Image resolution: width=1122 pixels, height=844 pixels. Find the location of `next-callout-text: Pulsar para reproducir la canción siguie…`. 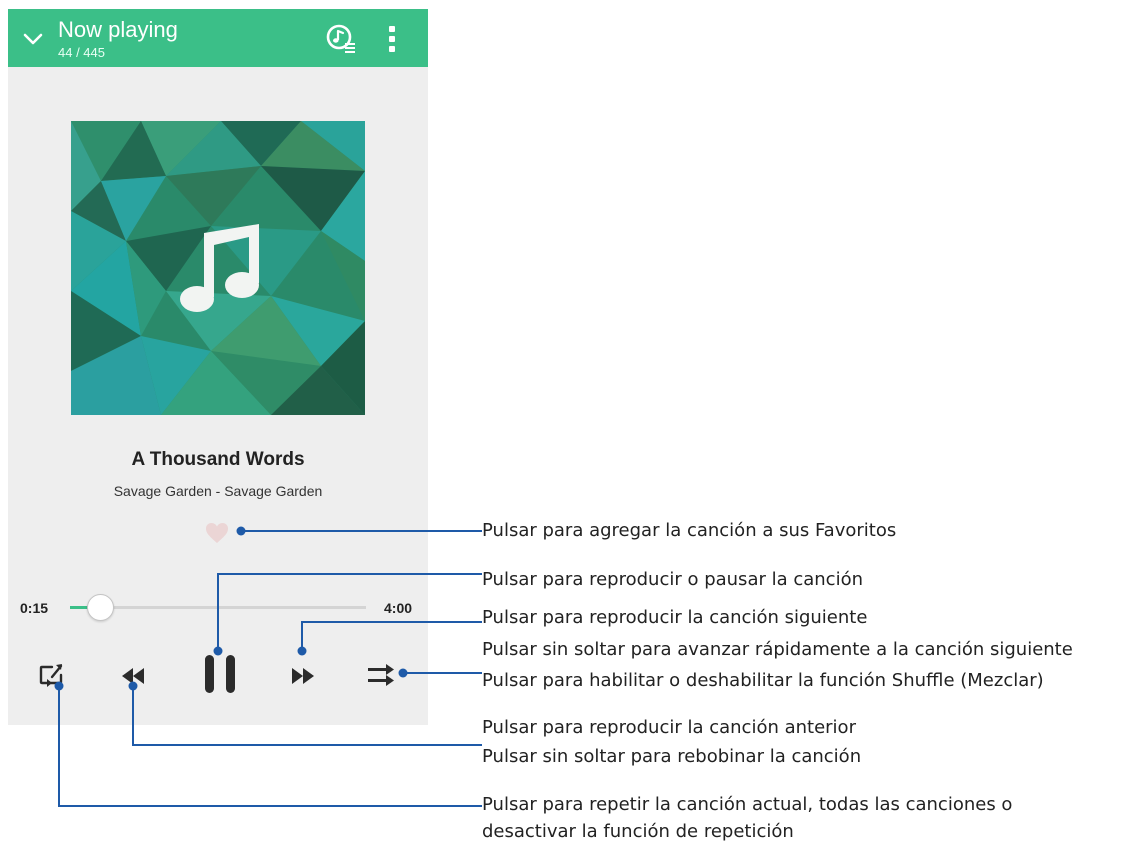

next-callout-text: Pulsar para reproducir la canción siguie… is located at coordinates (675, 617).